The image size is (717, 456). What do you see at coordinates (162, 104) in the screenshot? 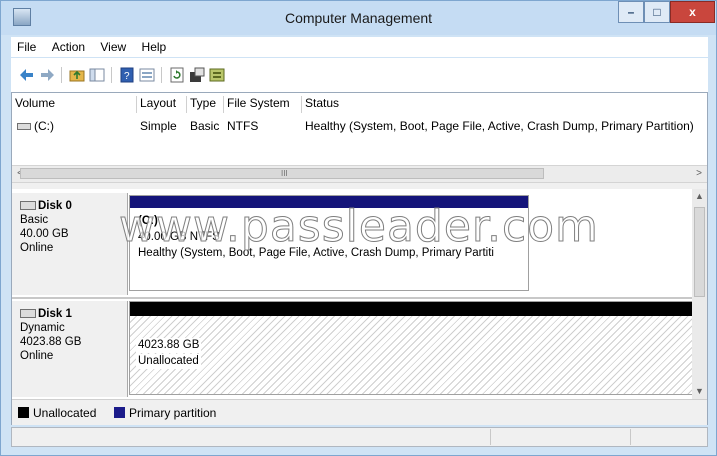
I see `column-header-layout: Layout` at bounding box center [162, 104].